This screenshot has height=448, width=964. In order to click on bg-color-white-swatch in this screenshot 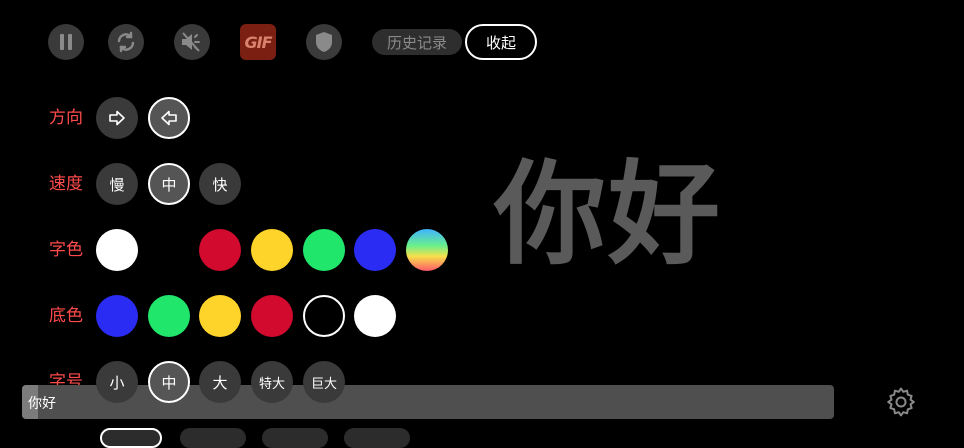, I will do `click(375, 316)`.